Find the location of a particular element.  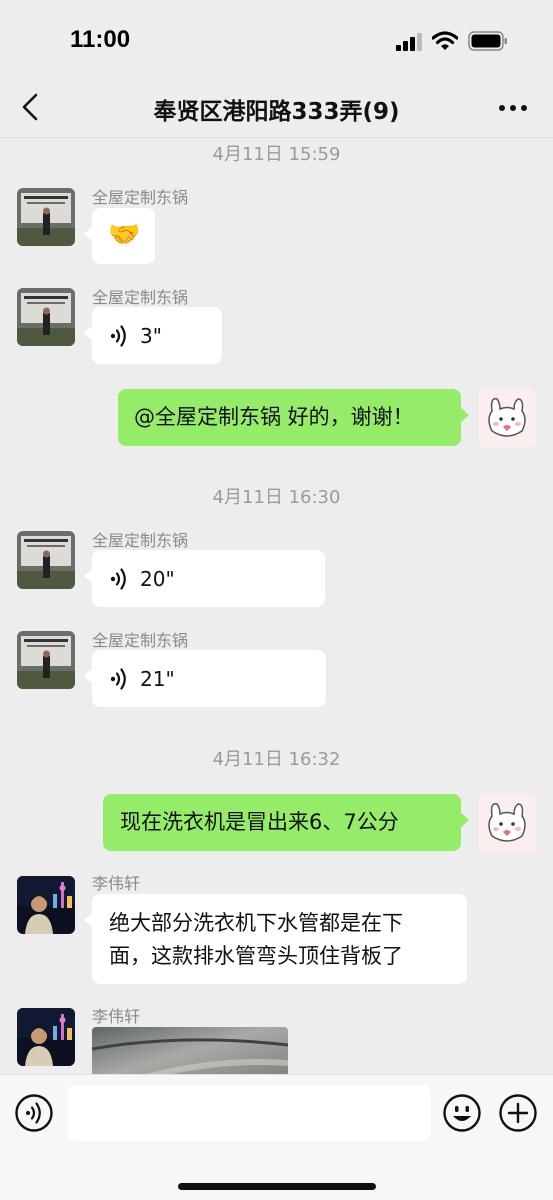

message-bubble-emoji: 🤝 is located at coordinates (119, 236).